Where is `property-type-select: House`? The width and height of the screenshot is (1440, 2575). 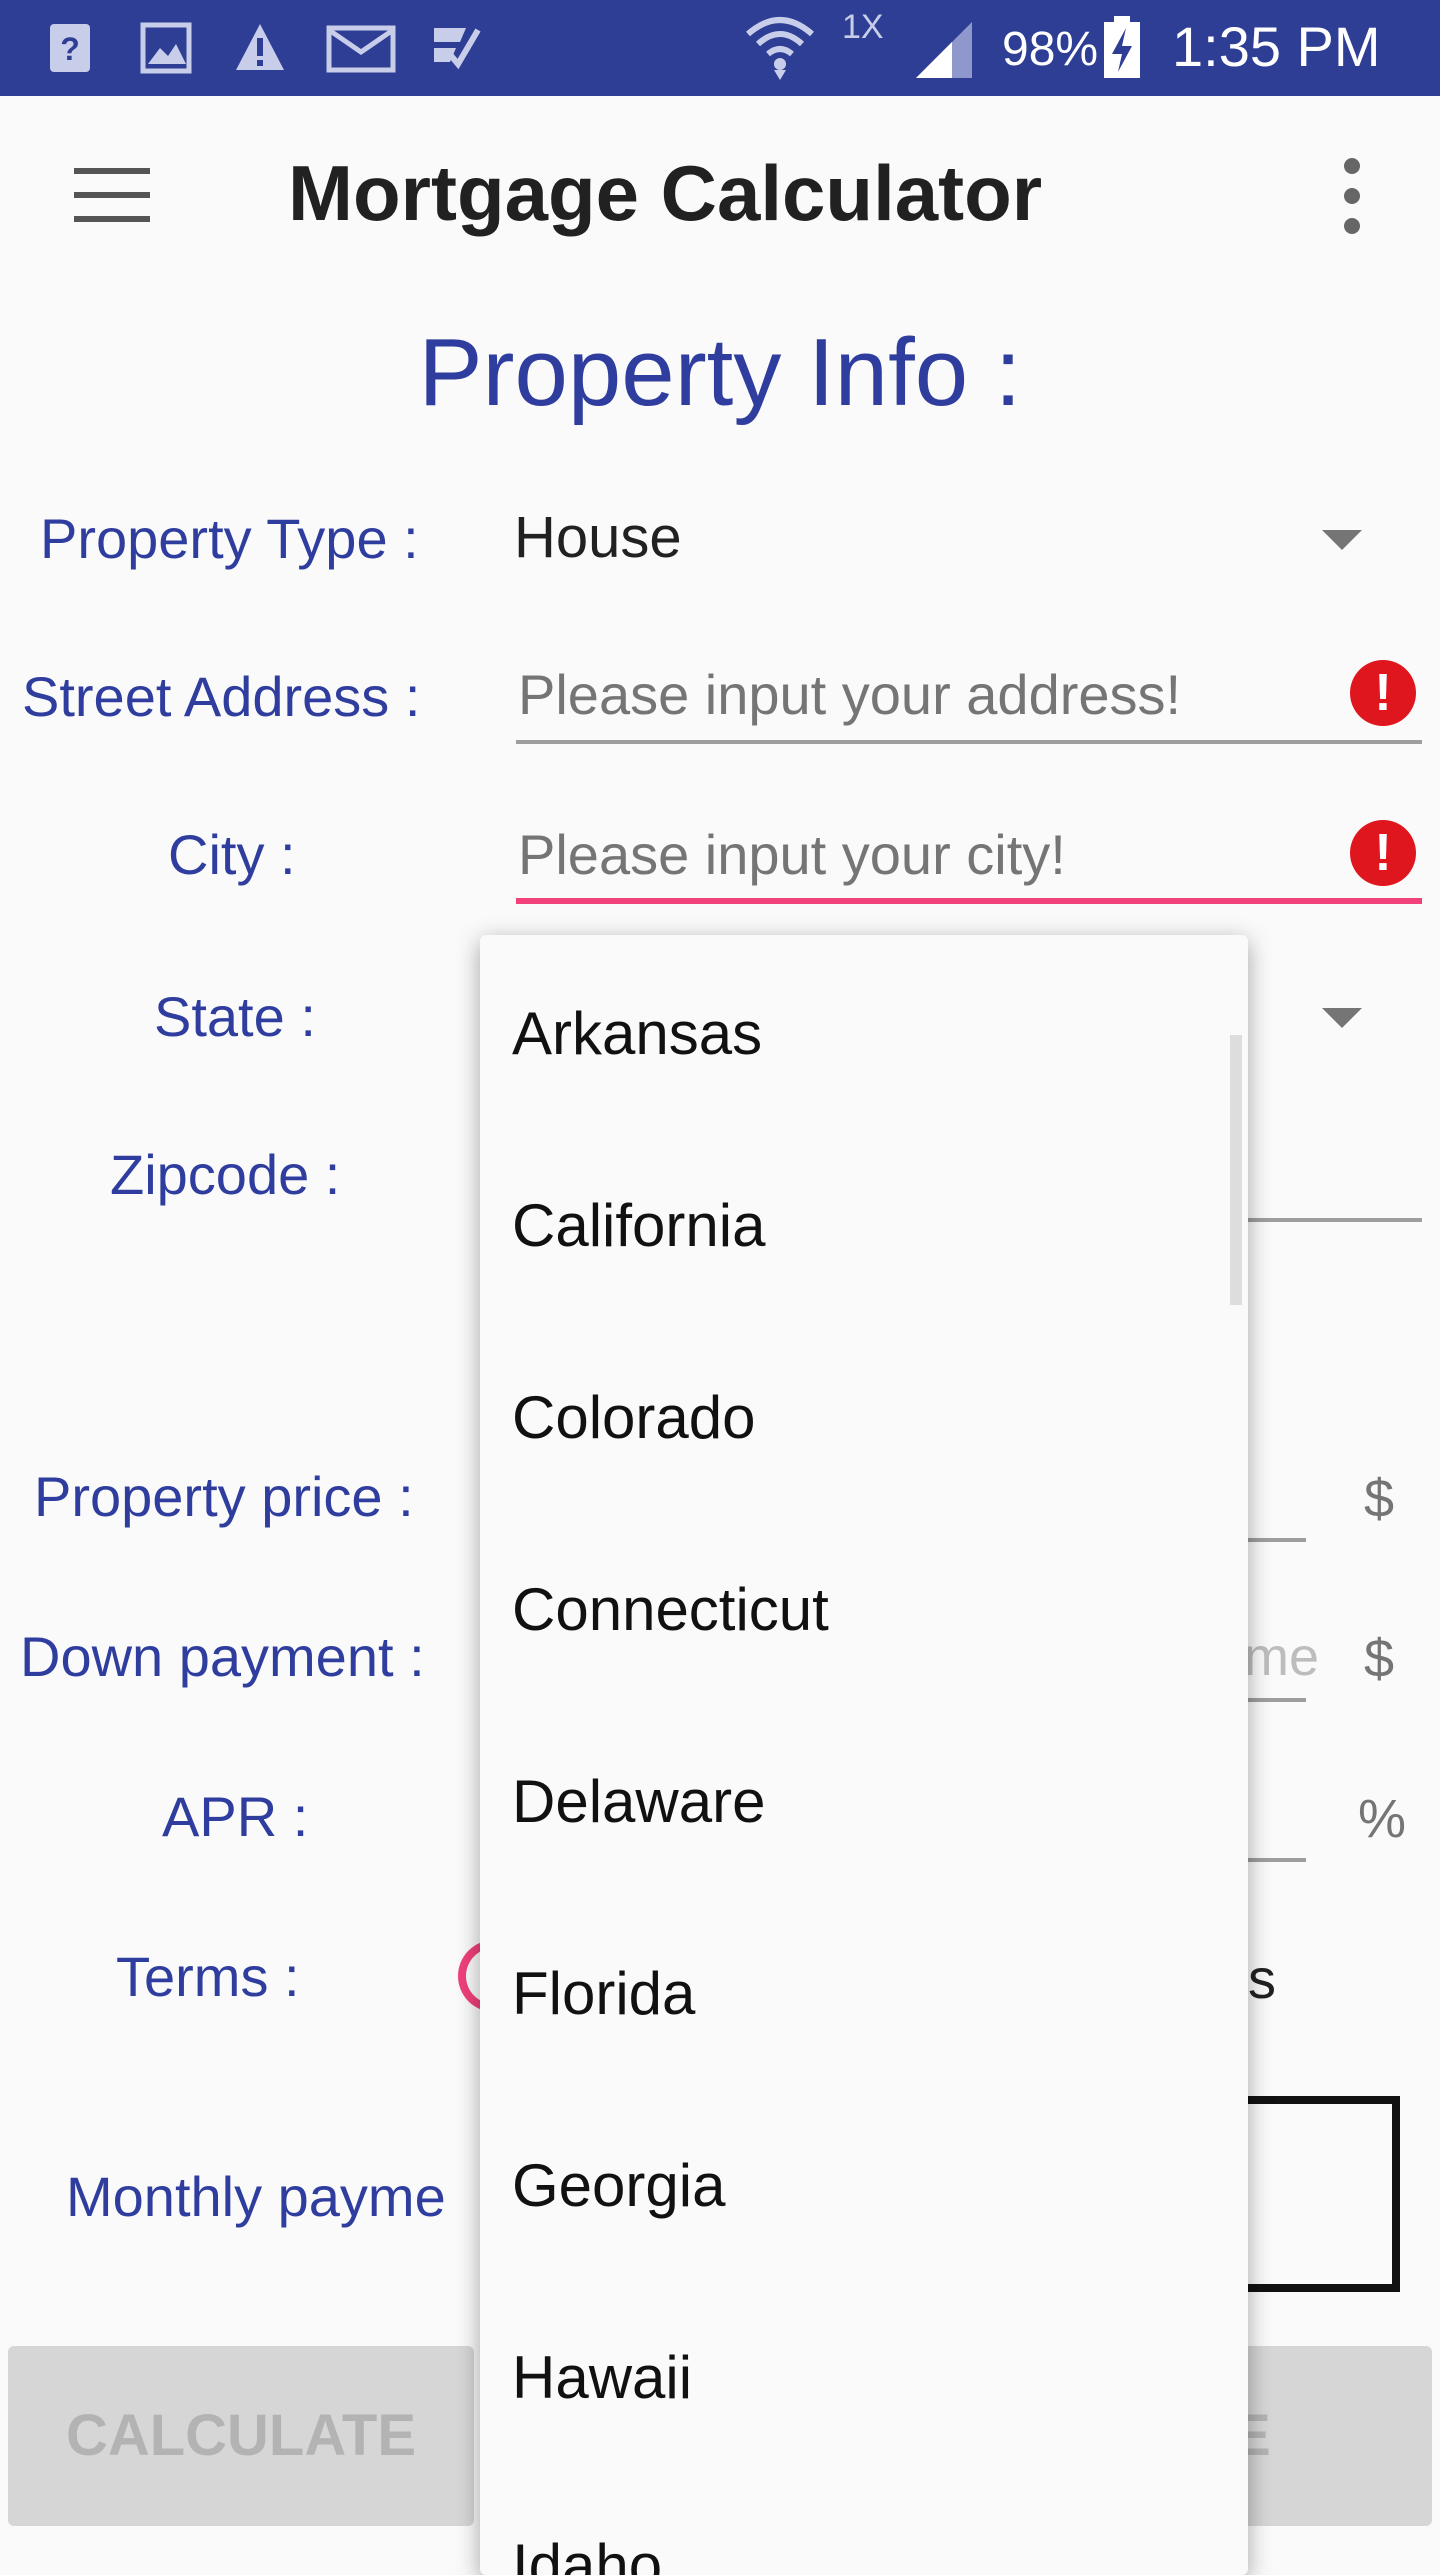 property-type-select: House is located at coordinates (598, 537).